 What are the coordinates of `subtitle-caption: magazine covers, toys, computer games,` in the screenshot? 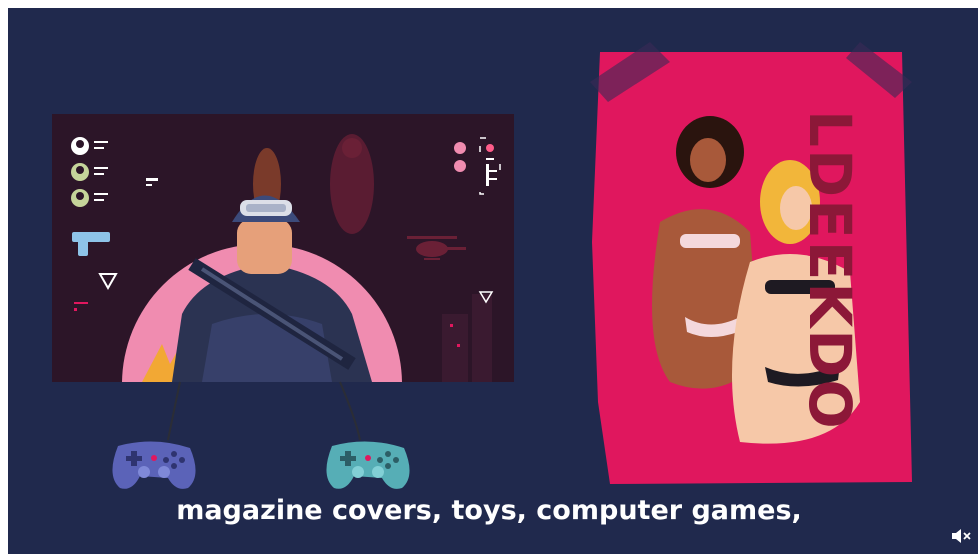 It's located at (489, 510).